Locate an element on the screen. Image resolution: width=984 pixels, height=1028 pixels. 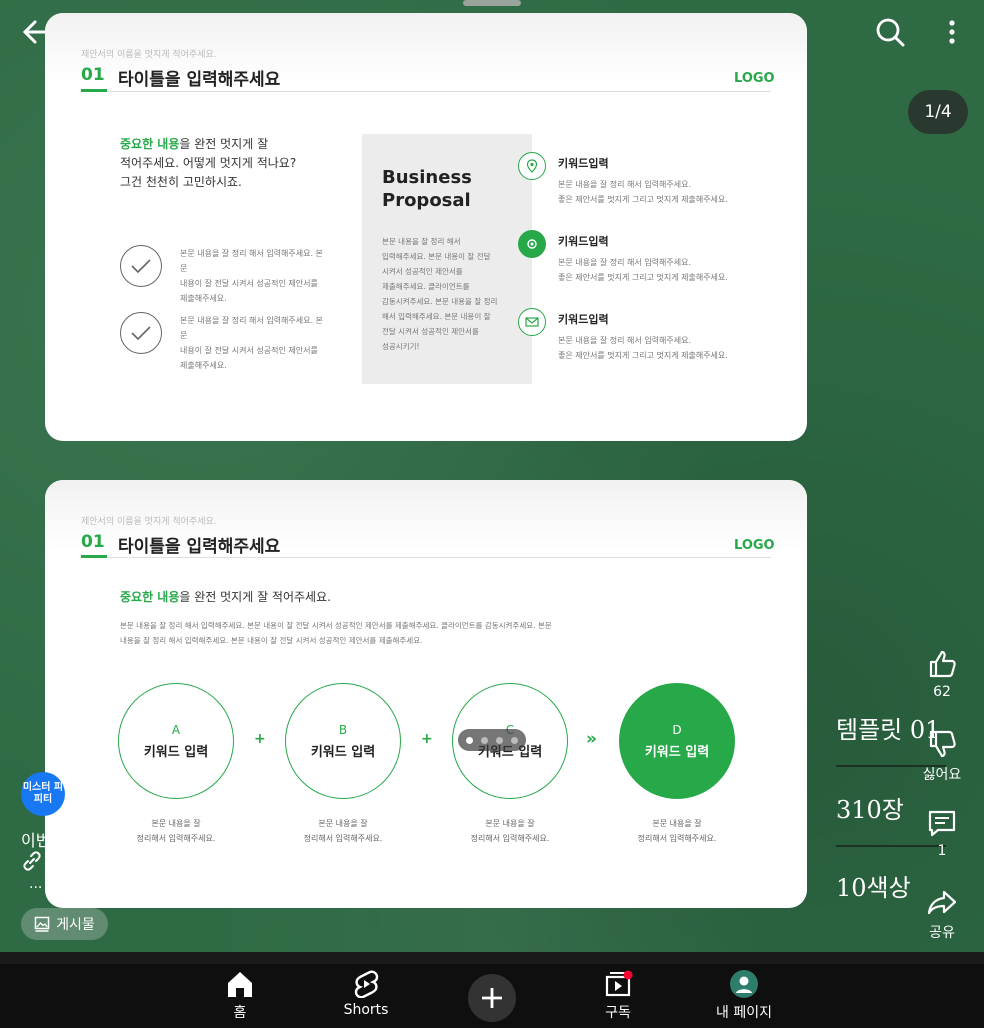
comment-button: 1 is located at coordinates (942, 833).